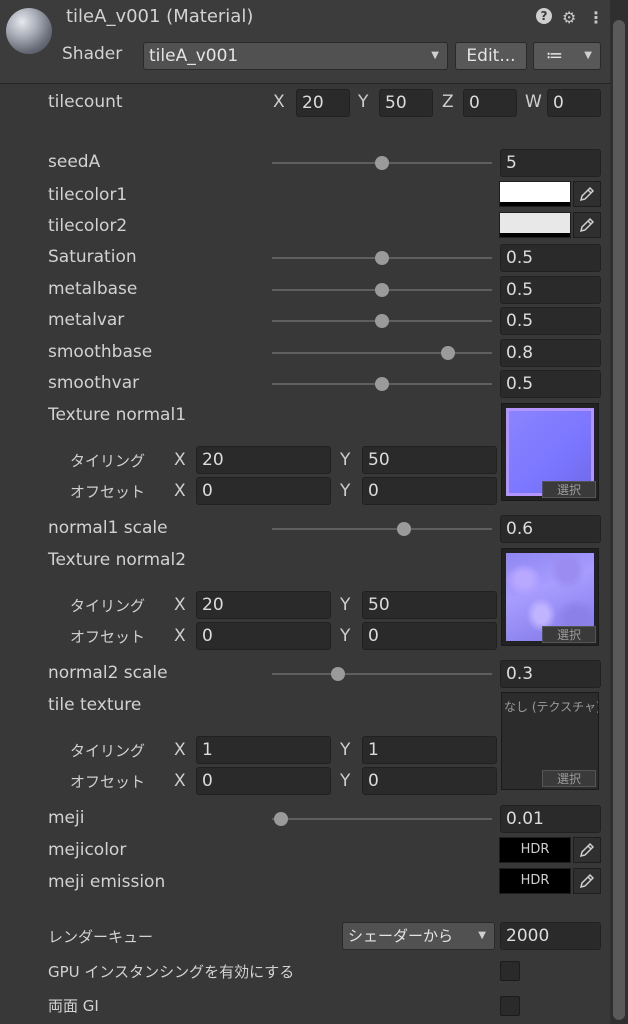  What do you see at coordinates (619, 520) in the screenshot?
I see `scrollbar-thumb` at bounding box center [619, 520].